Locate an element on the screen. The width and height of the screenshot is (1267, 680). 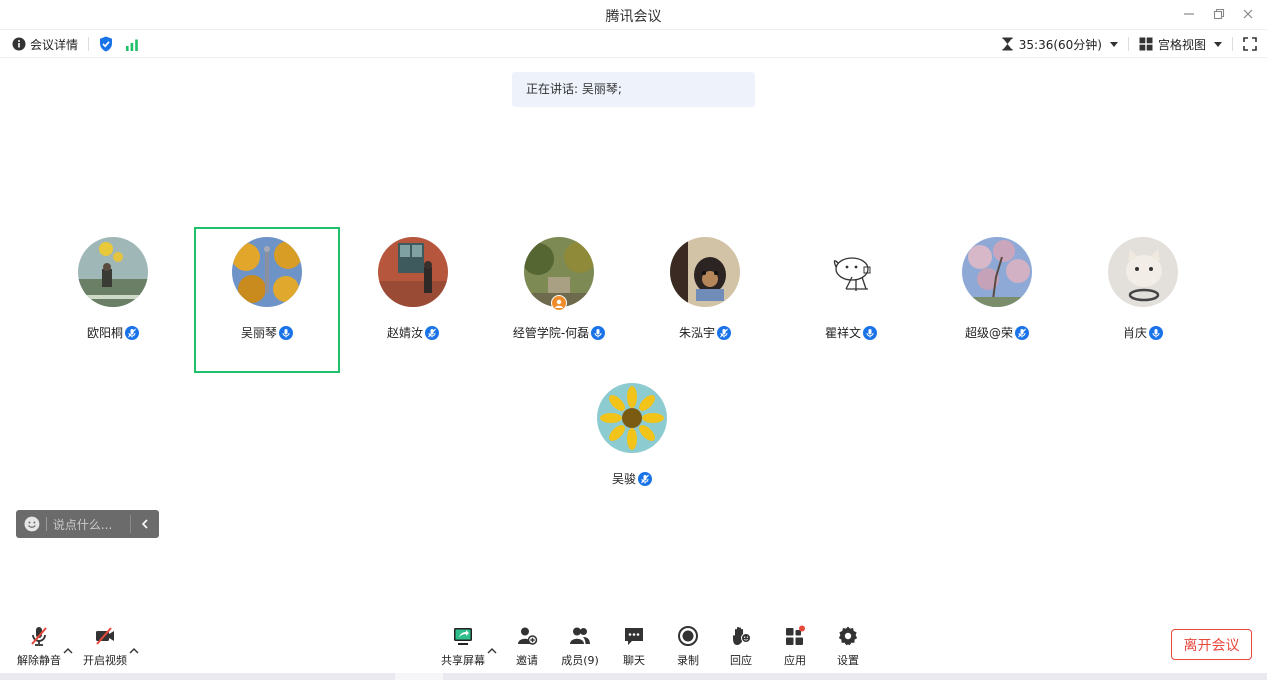
participant-name: 吴丽琴 is located at coordinates (258, 333).